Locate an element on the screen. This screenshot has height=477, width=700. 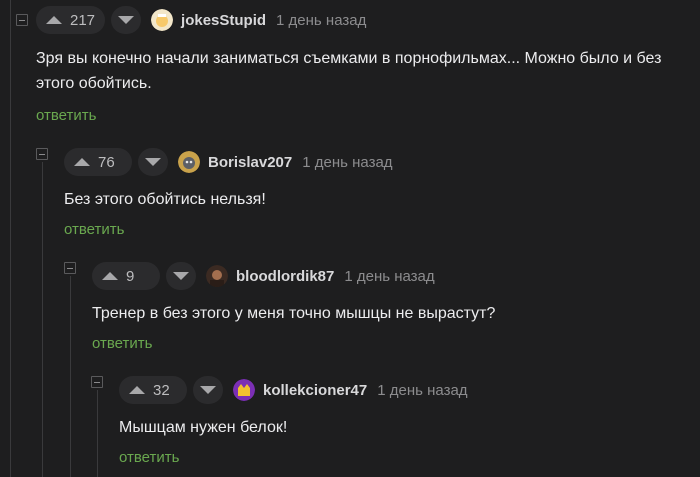
comment-text: Мышцам нужен белок! is located at coordinates (203, 427).